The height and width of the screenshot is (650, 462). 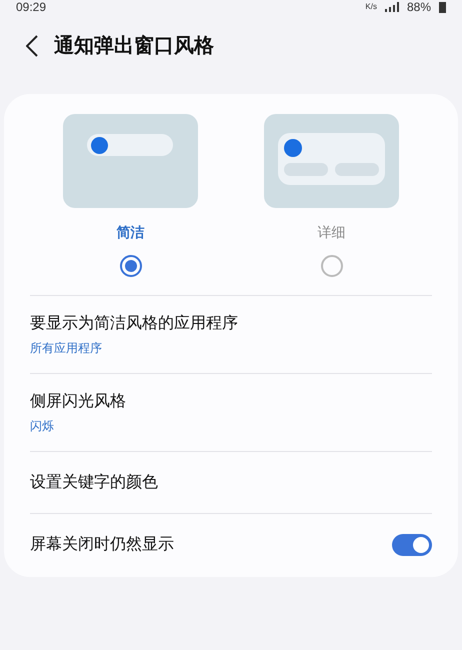 I want to click on battery-icon, so click(x=442, y=7).